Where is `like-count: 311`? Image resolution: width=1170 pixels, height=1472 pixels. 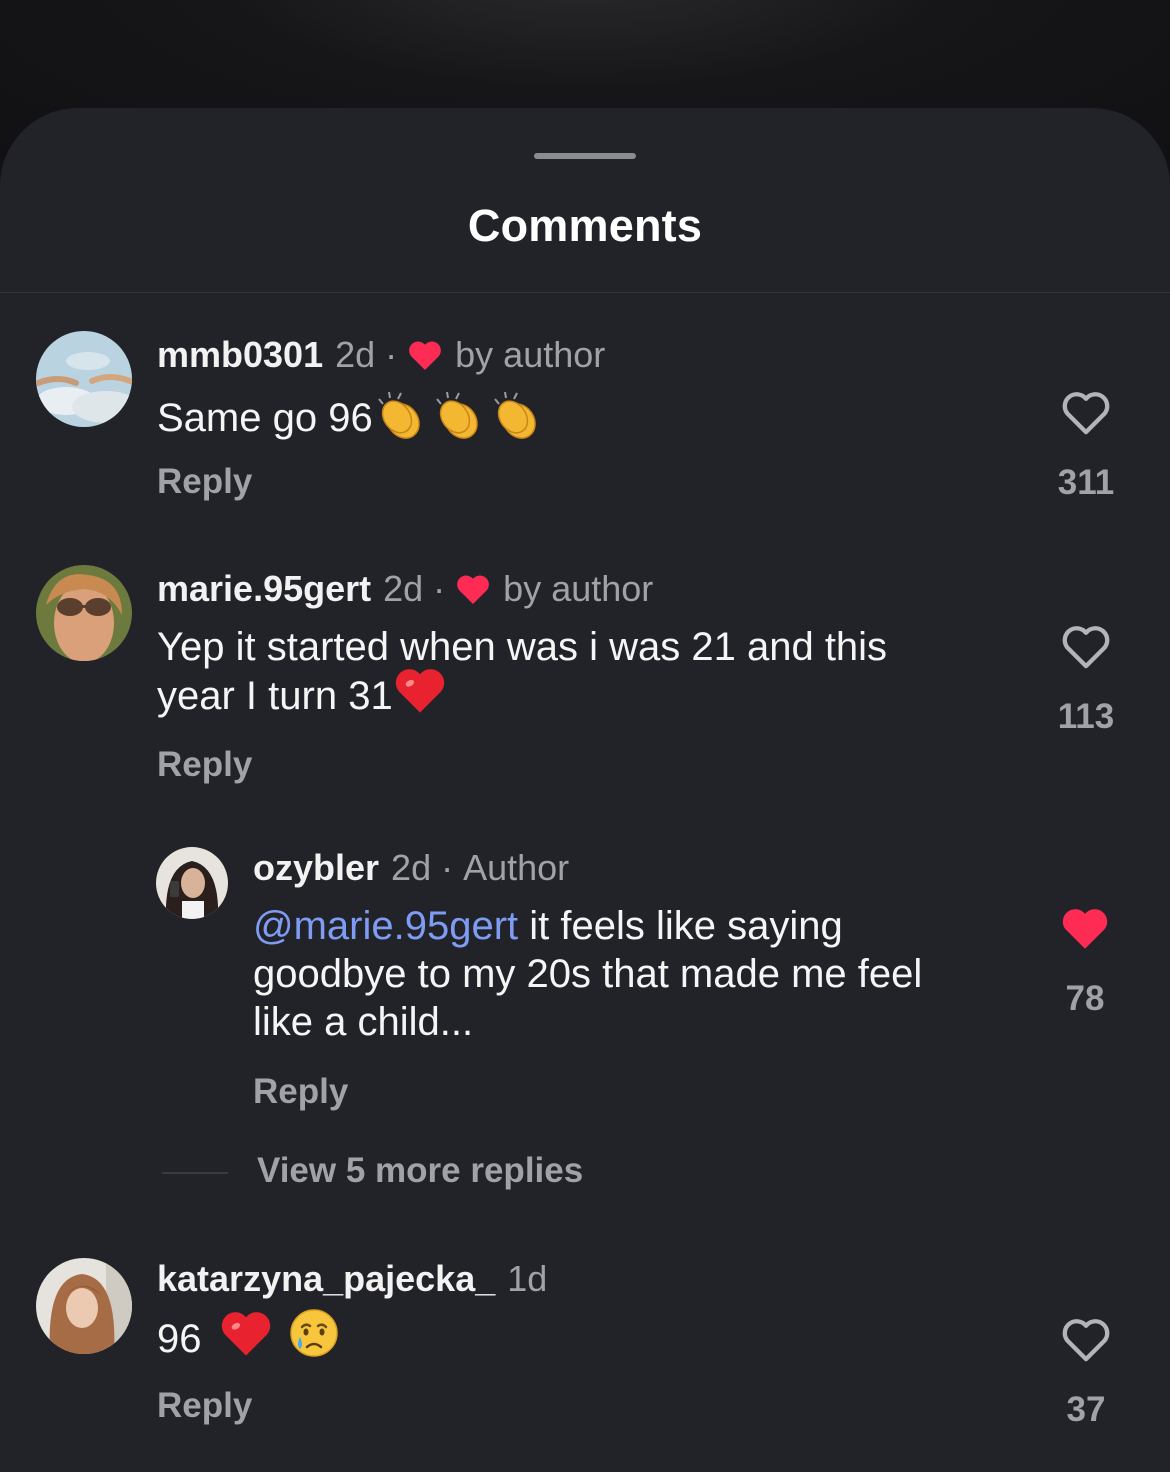 like-count: 311 is located at coordinates (1086, 482).